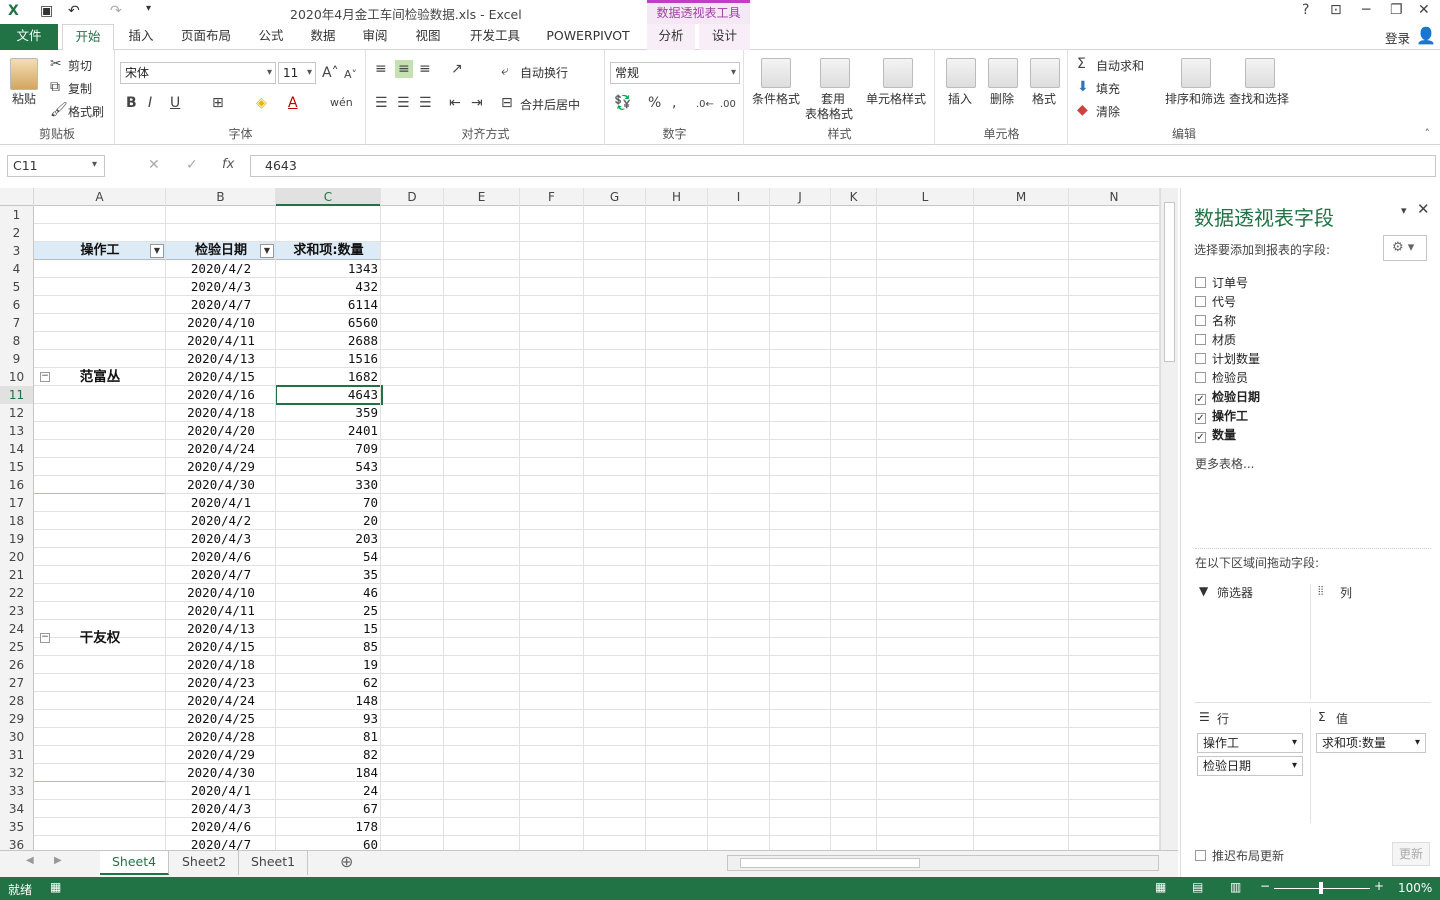  What do you see at coordinates (1221, 283) in the screenshot?
I see `field-item: 订单号` at bounding box center [1221, 283].